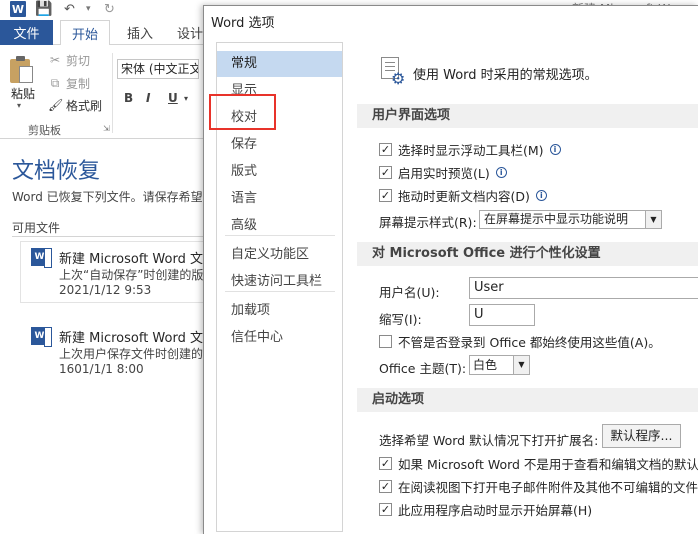 The width and height of the screenshot is (698, 534). What do you see at coordinates (392, 72) in the screenshot?
I see `general-options-icon: ⚙` at bounding box center [392, 72].